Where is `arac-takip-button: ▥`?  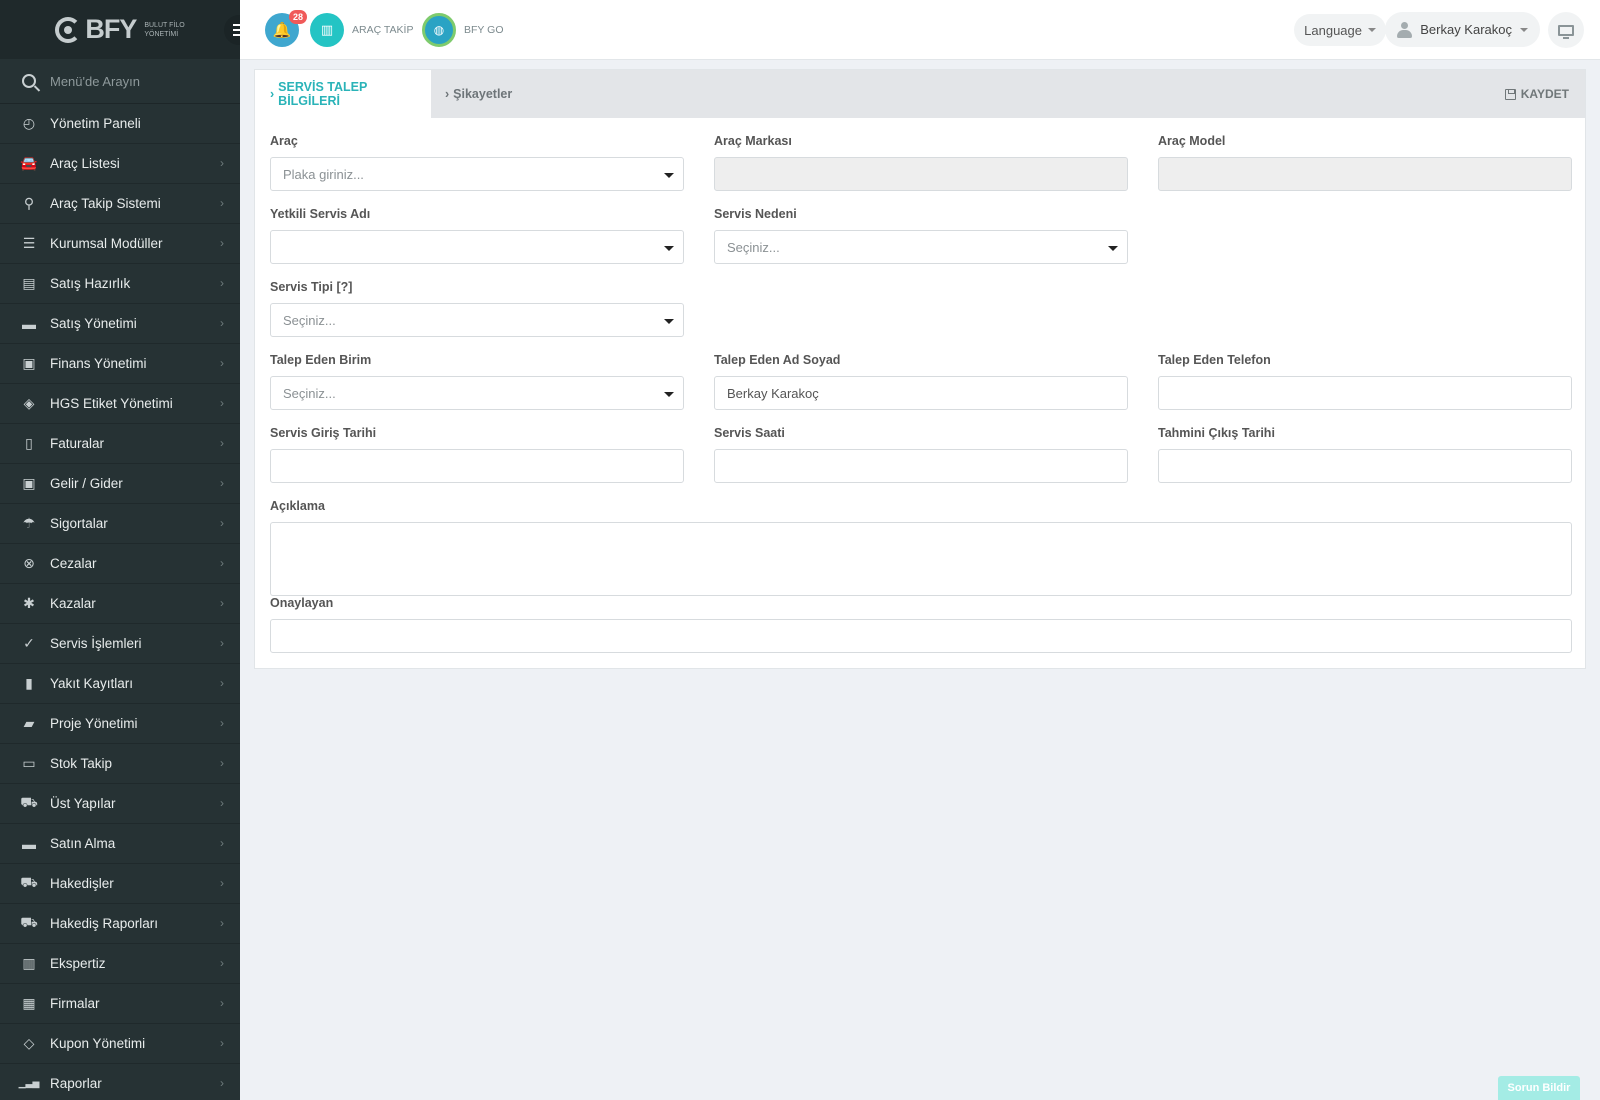 arac-takip-button: ▥ is located at coordinates (327, 30).